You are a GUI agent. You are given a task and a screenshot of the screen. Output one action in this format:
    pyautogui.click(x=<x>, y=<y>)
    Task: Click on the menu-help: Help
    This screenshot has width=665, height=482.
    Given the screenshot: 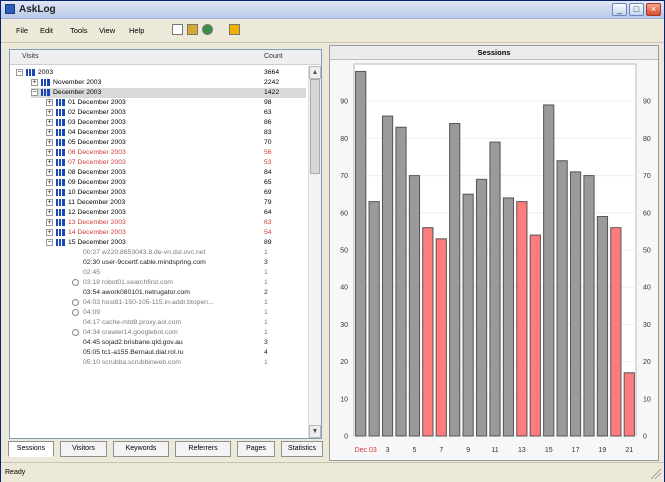 What is the action you would take?
    pyautogui.click(x=136, y=30)
    